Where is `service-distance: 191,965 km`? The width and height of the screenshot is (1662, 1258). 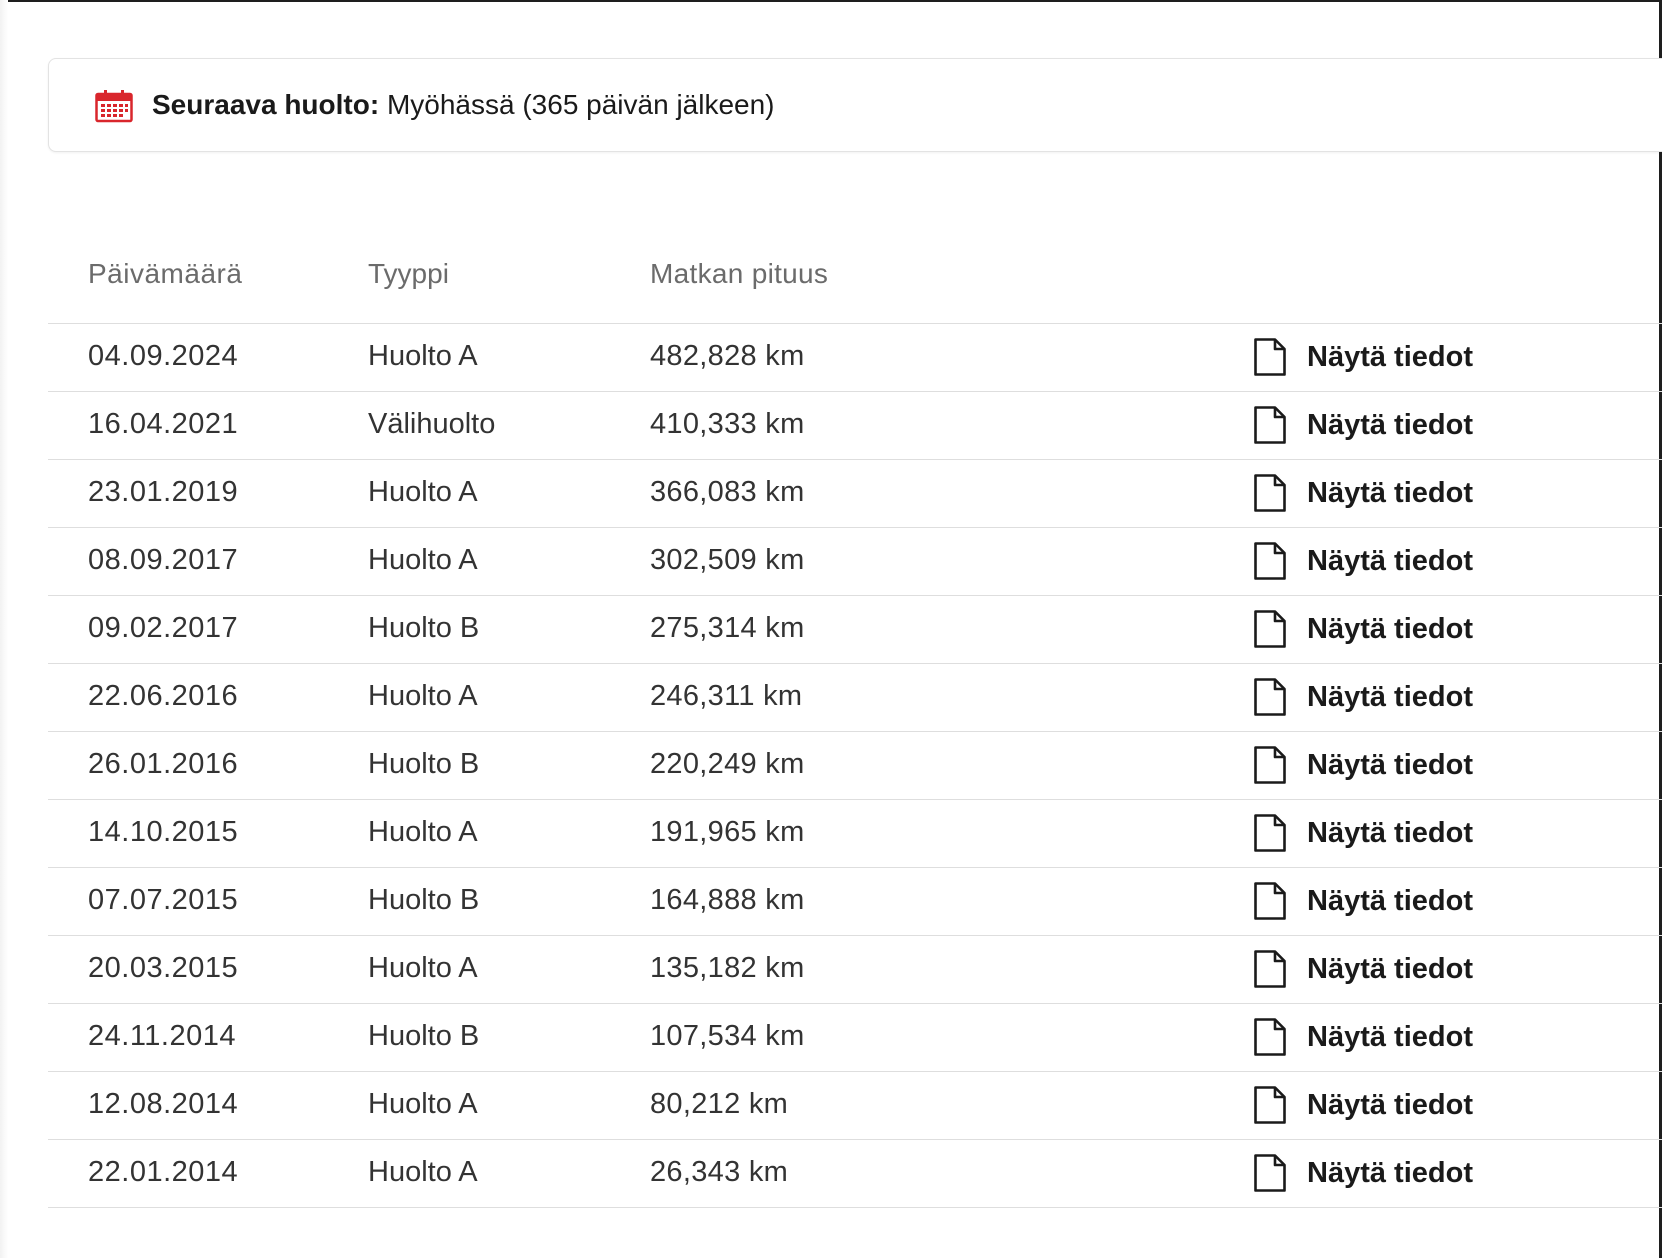
service-distance: 191,965 km is located at coordinates (727, 832).